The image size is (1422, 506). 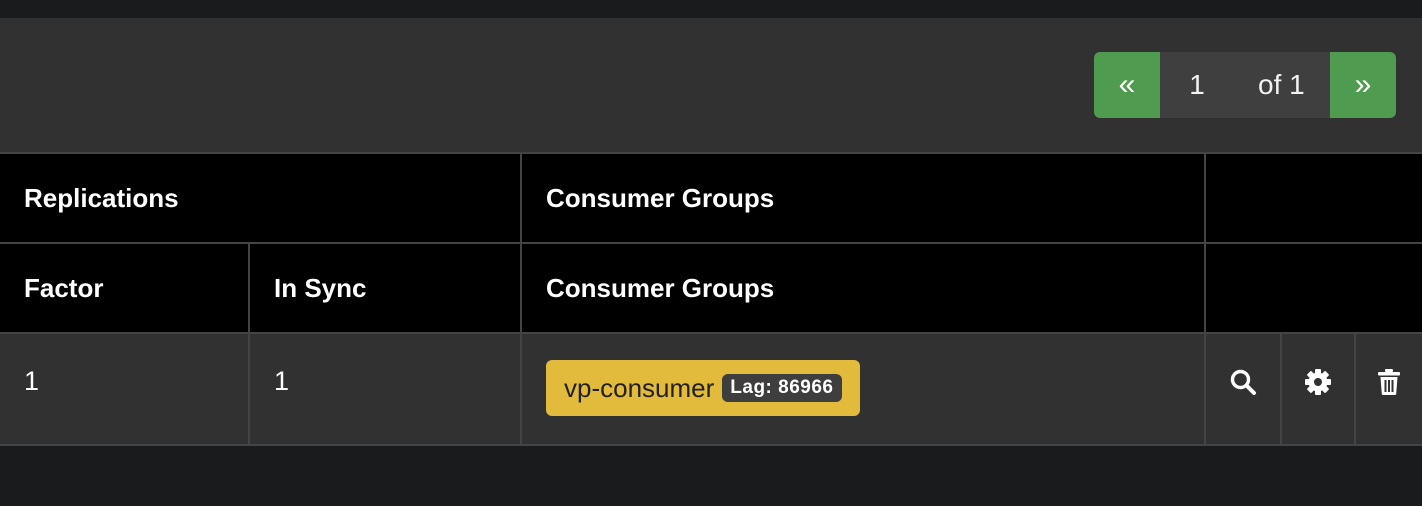 What do you see at coordinates (125, 288) in the screenshot?
I see `factor-column-header: Factor` at bounding box center [125, 288].